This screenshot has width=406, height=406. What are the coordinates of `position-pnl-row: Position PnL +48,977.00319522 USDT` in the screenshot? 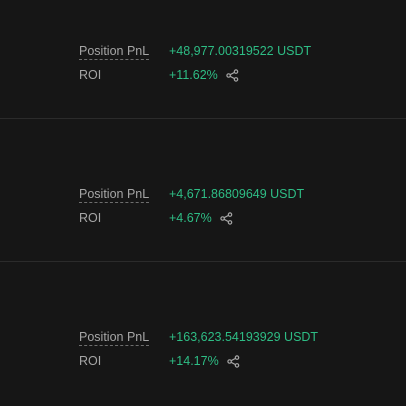 It's located at (195, 51).